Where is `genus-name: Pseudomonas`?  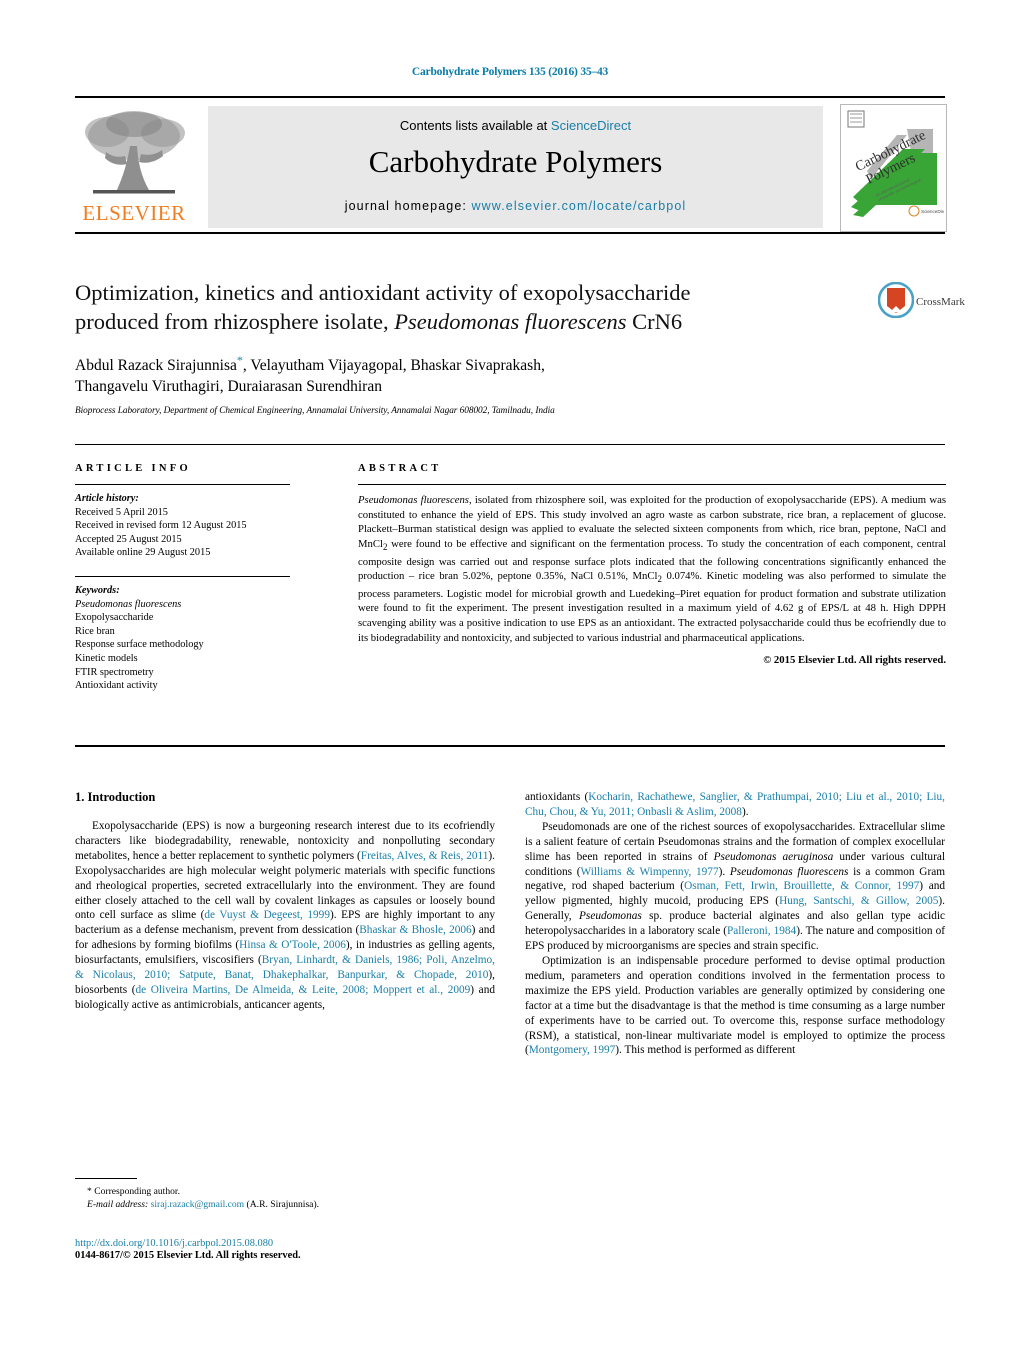
genus-name: Pseudomonas is located at coordinates (610, 916).